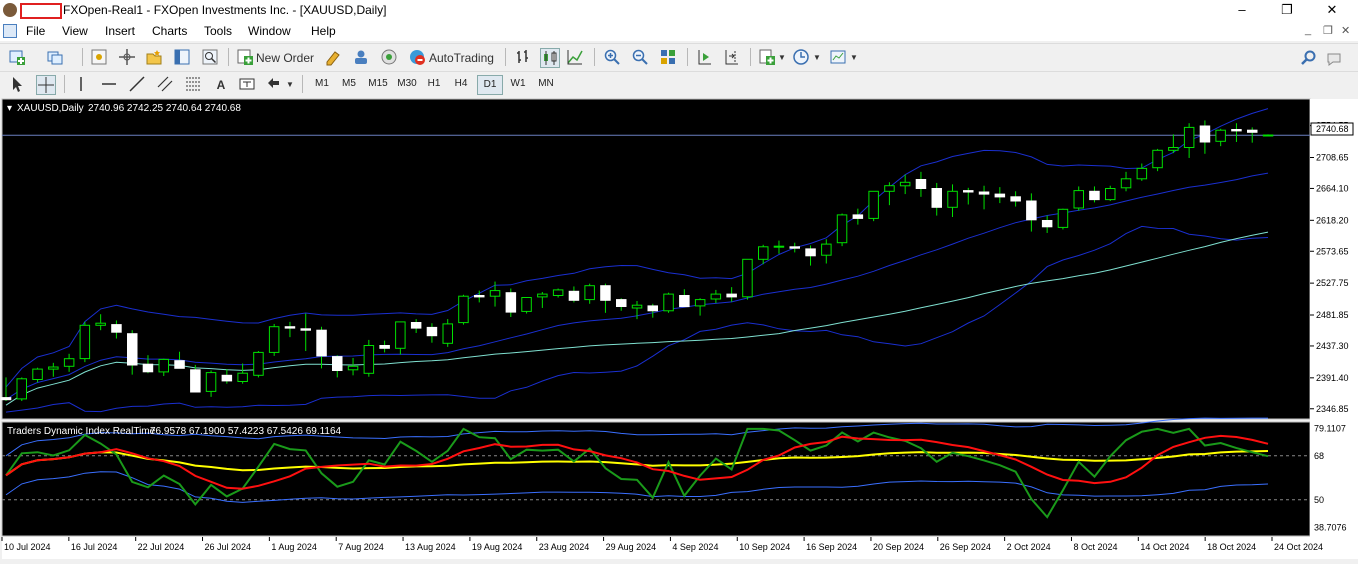 The width and height of the screenshot is (1358, 564). What do you see at coordinates (831, 547) in the screenshot?
I see `time-axis-label: 16 Sep 2024` at bounding box center [831, 547].